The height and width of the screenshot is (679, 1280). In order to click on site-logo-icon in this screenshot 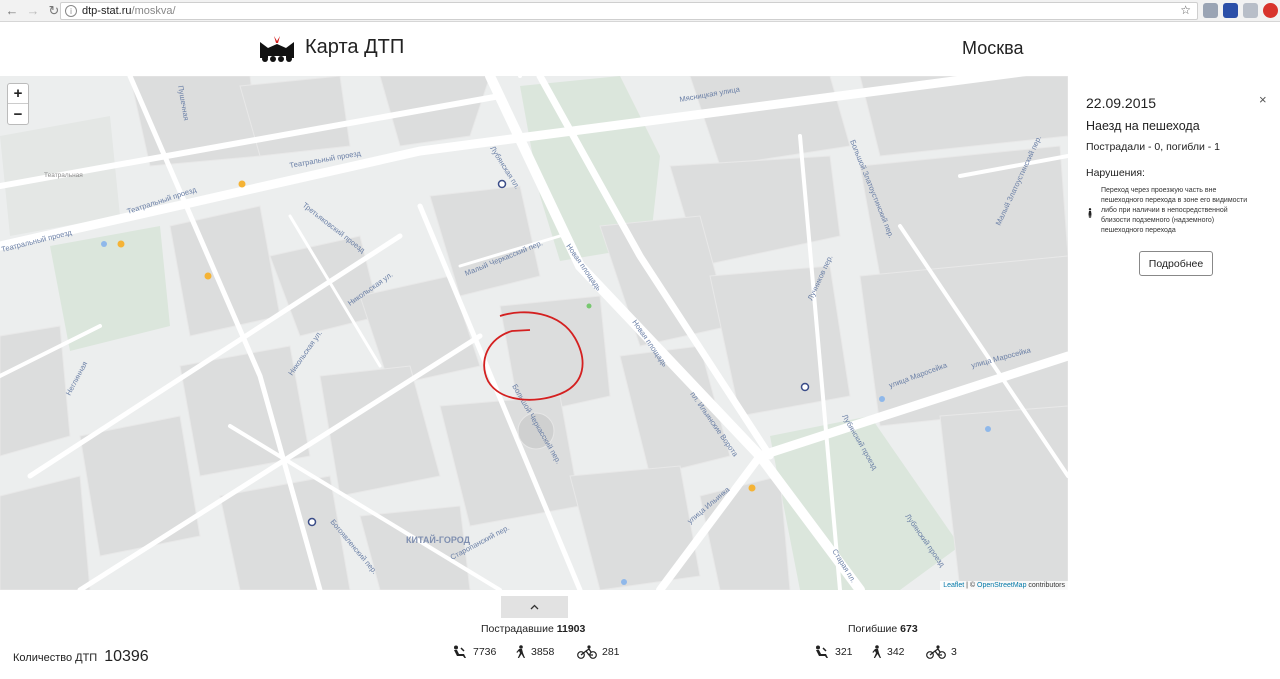, I will do `click(277, 48)`.